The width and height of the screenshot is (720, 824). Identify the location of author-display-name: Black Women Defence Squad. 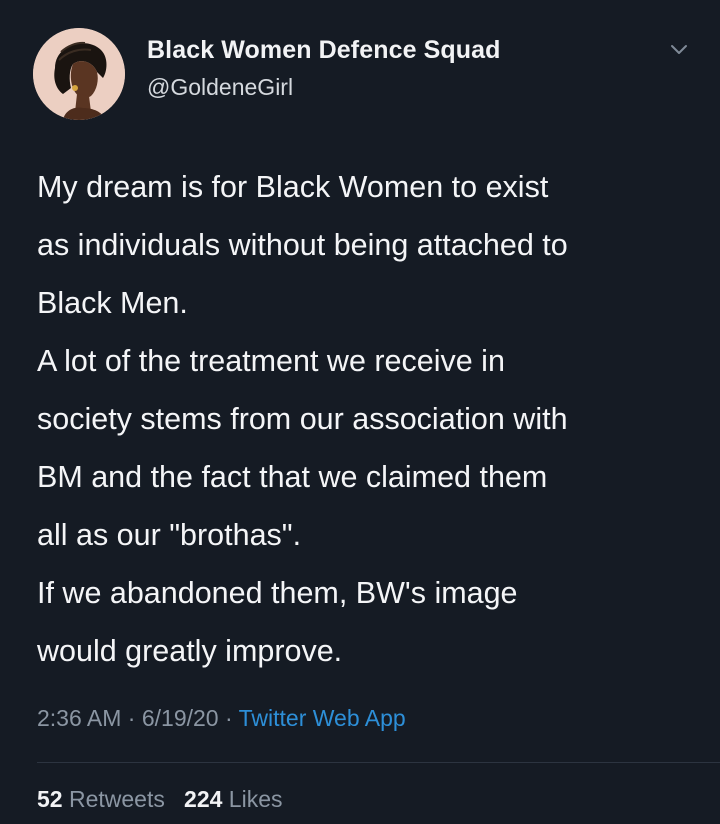
(324, 50).